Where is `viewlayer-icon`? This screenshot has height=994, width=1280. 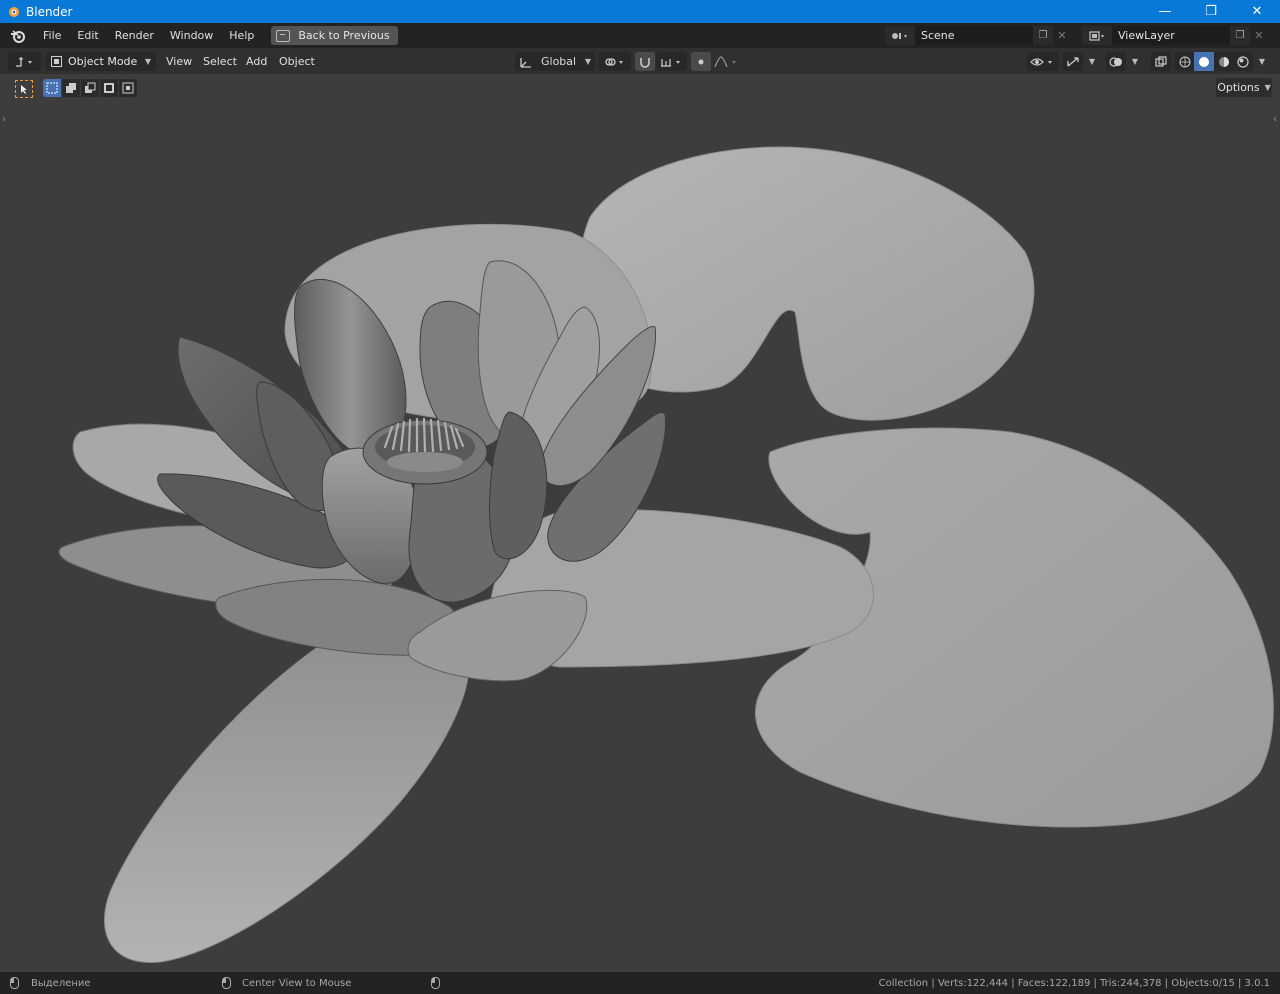 viewlayer-icon is located at coordinates (1096, 35).